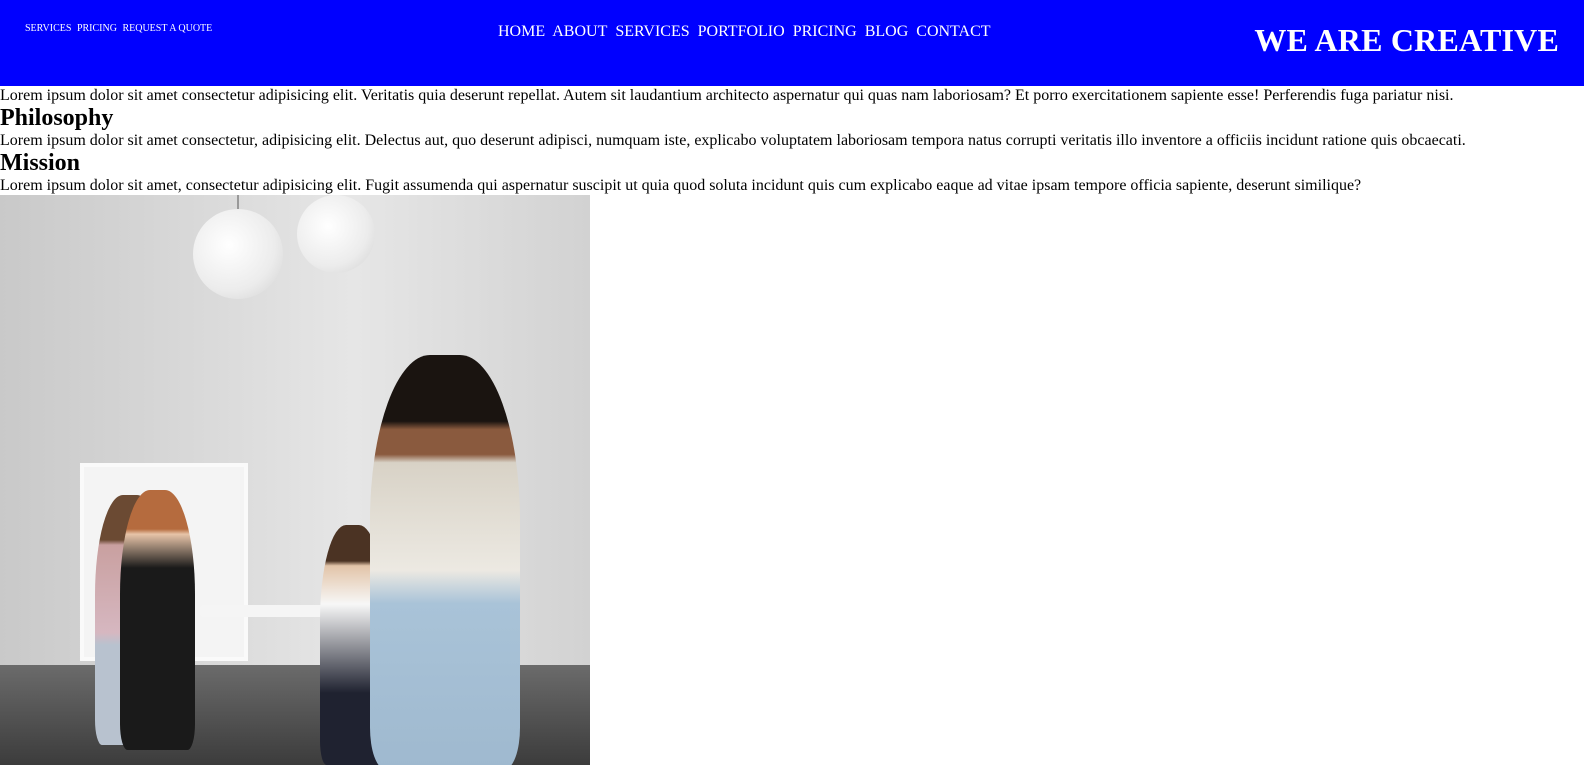  I want to click on top-link-pricing: PRICING, so click(97, 28).